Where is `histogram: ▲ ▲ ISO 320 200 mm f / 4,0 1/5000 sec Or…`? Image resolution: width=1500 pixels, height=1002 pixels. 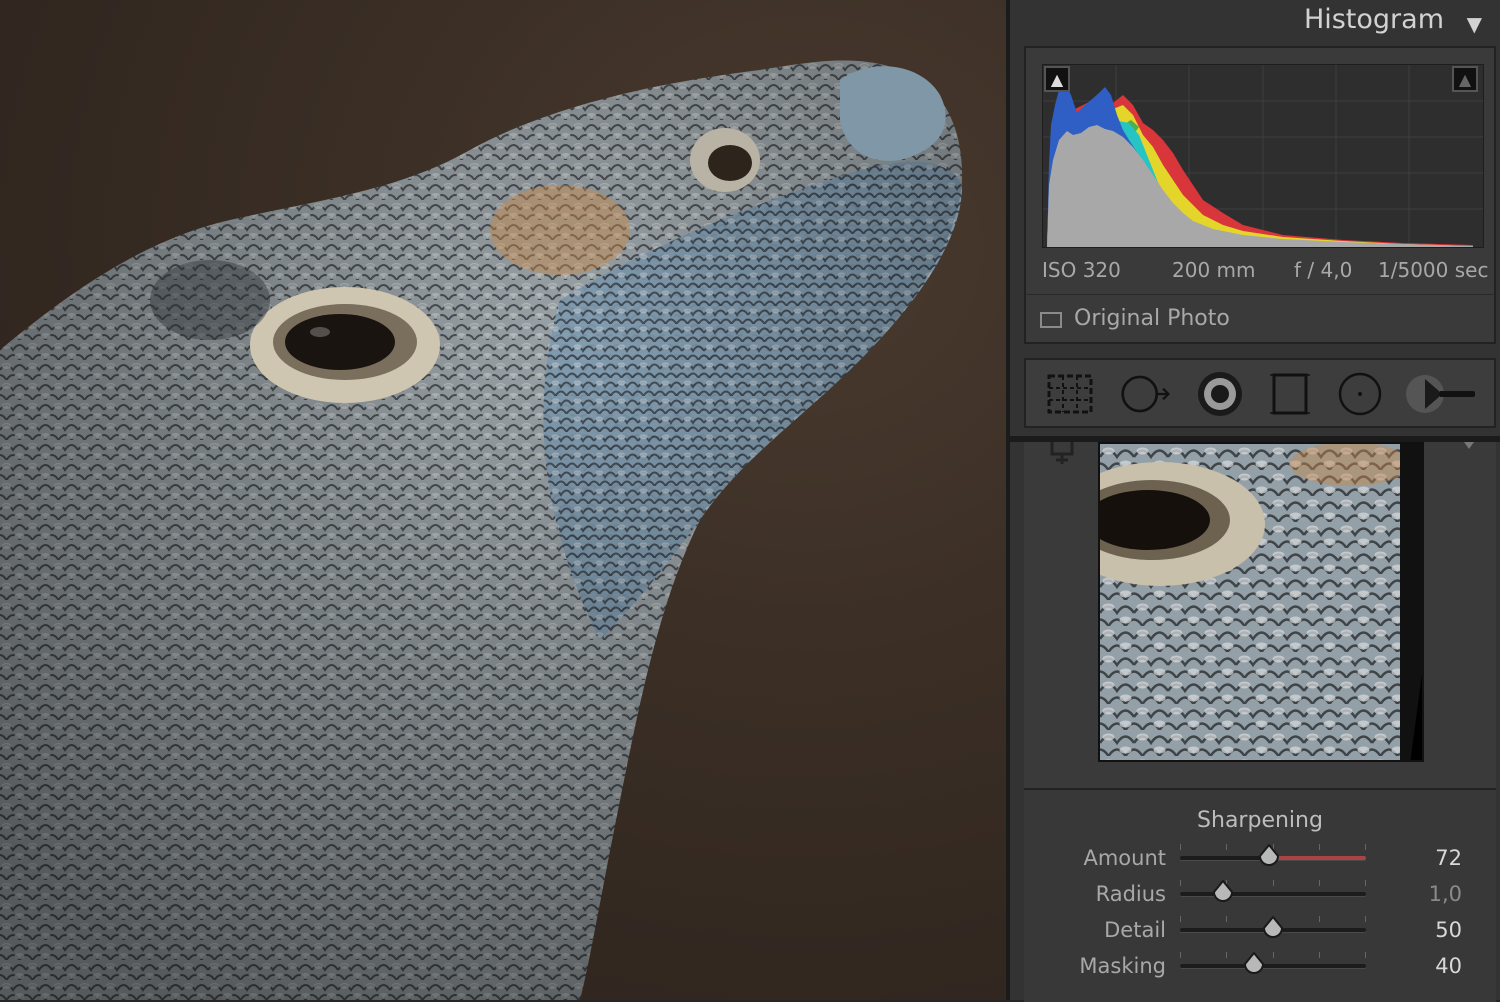 histogram: ▲ ▲ ISO 320 200 mm f / 4,0 1/5000 sec Or… is located at coordinates (1260, 195).